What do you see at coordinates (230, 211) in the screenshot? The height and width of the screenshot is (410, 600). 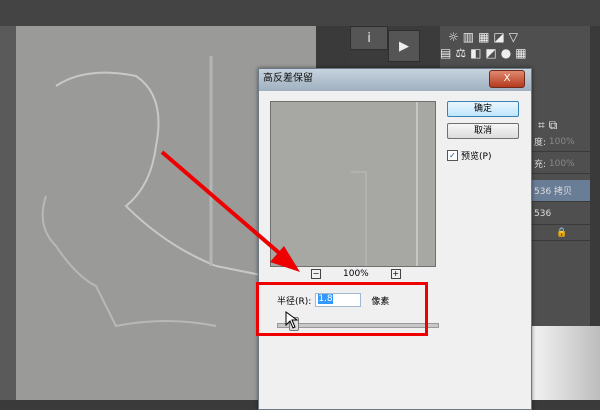 I see `annotation-arrow` at bounding box center [230, 211].